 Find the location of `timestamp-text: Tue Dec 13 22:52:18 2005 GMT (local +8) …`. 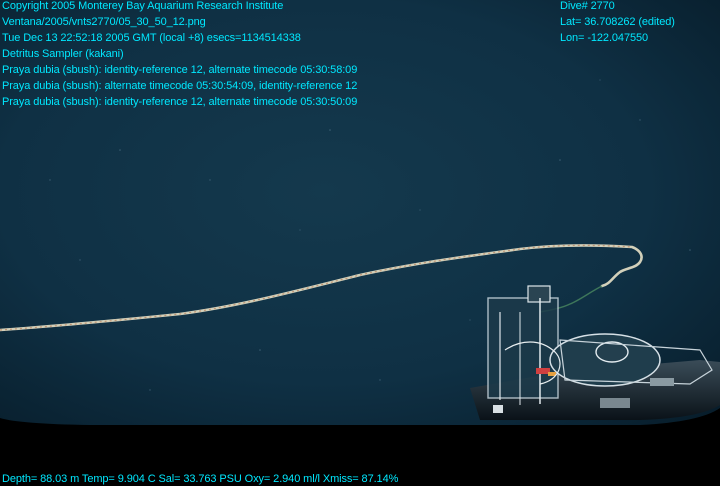

timestamp-text: Tue Dec 13 22:52:18 2005 GMT (local +8) … is located at coordinates (151, 38).